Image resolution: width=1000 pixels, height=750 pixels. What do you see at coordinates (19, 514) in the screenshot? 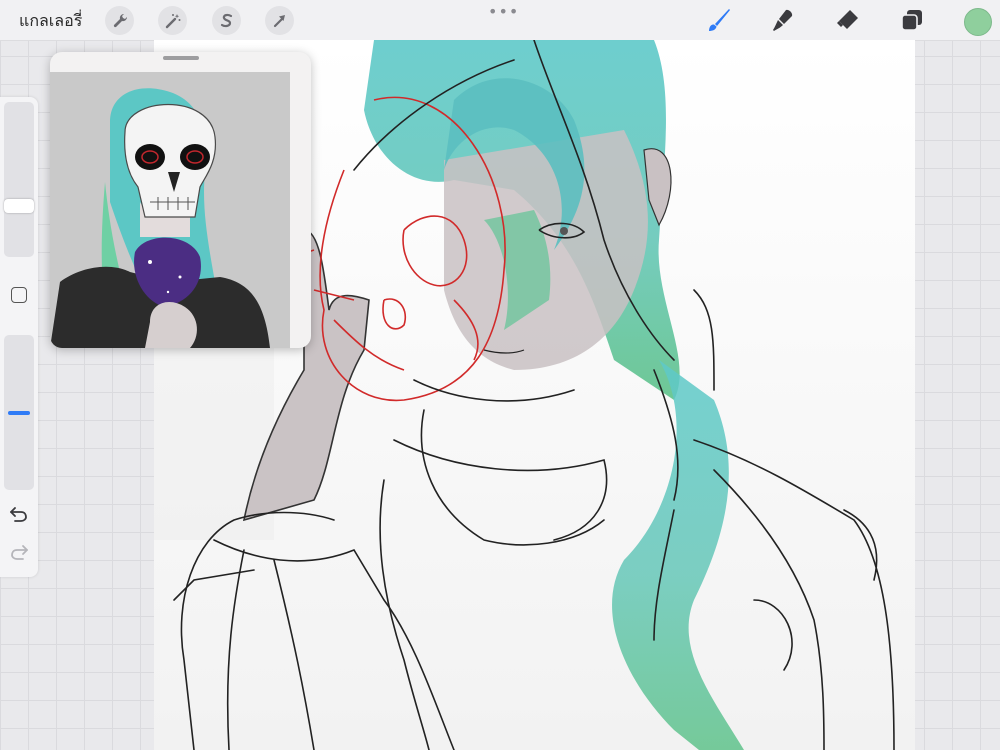
I see `undo-icon` at bounding box center [19, 514].